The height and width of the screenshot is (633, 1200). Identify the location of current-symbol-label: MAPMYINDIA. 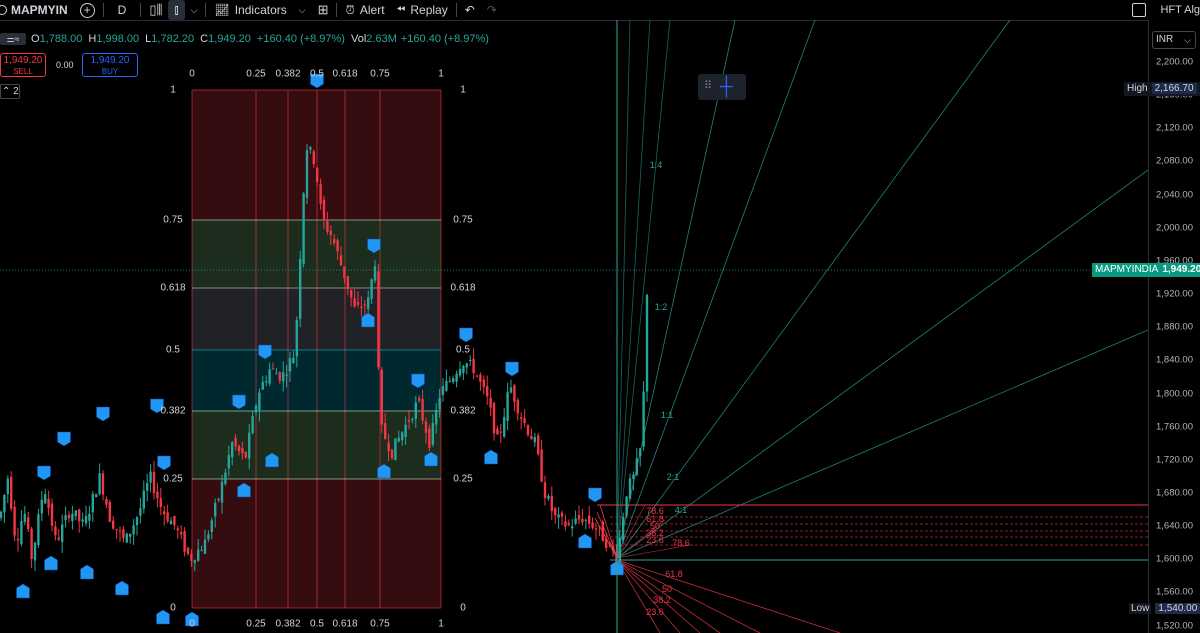
(1127, 269).